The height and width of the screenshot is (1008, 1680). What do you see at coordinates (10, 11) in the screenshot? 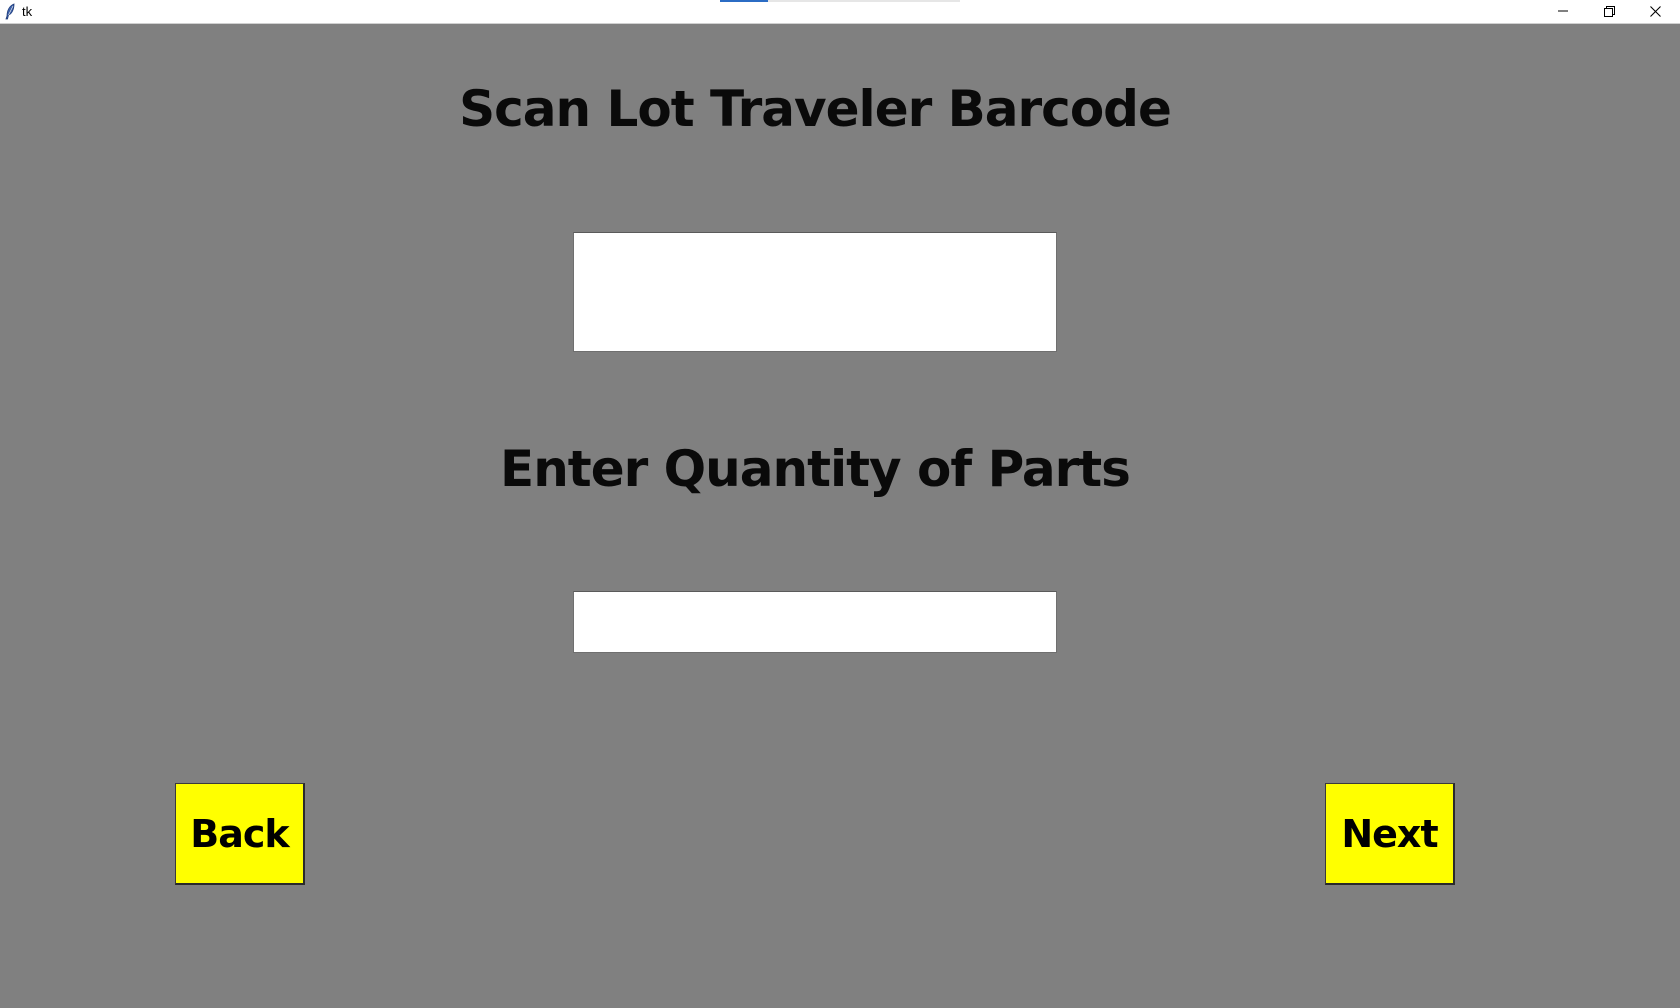
I see `feather-icon` at bounding box center [10, 11].